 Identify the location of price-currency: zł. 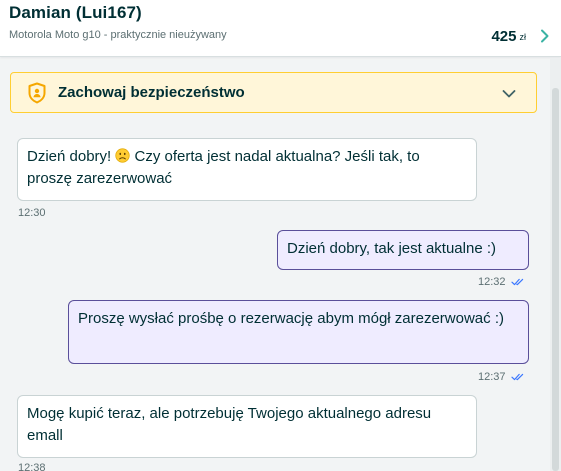
(523, 37).